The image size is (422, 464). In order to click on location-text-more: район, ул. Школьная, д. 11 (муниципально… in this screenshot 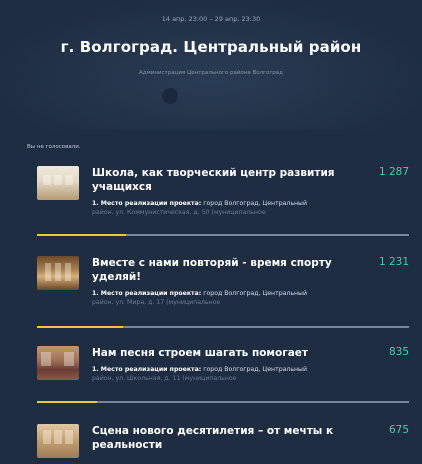, I will do `click(164, 378)`.